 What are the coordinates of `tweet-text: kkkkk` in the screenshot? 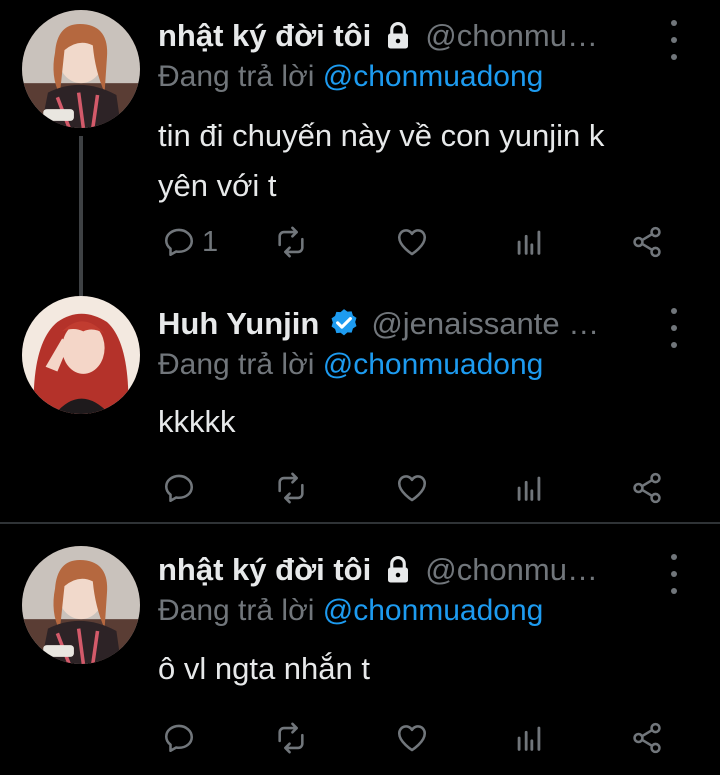 It's located at (428, 422).